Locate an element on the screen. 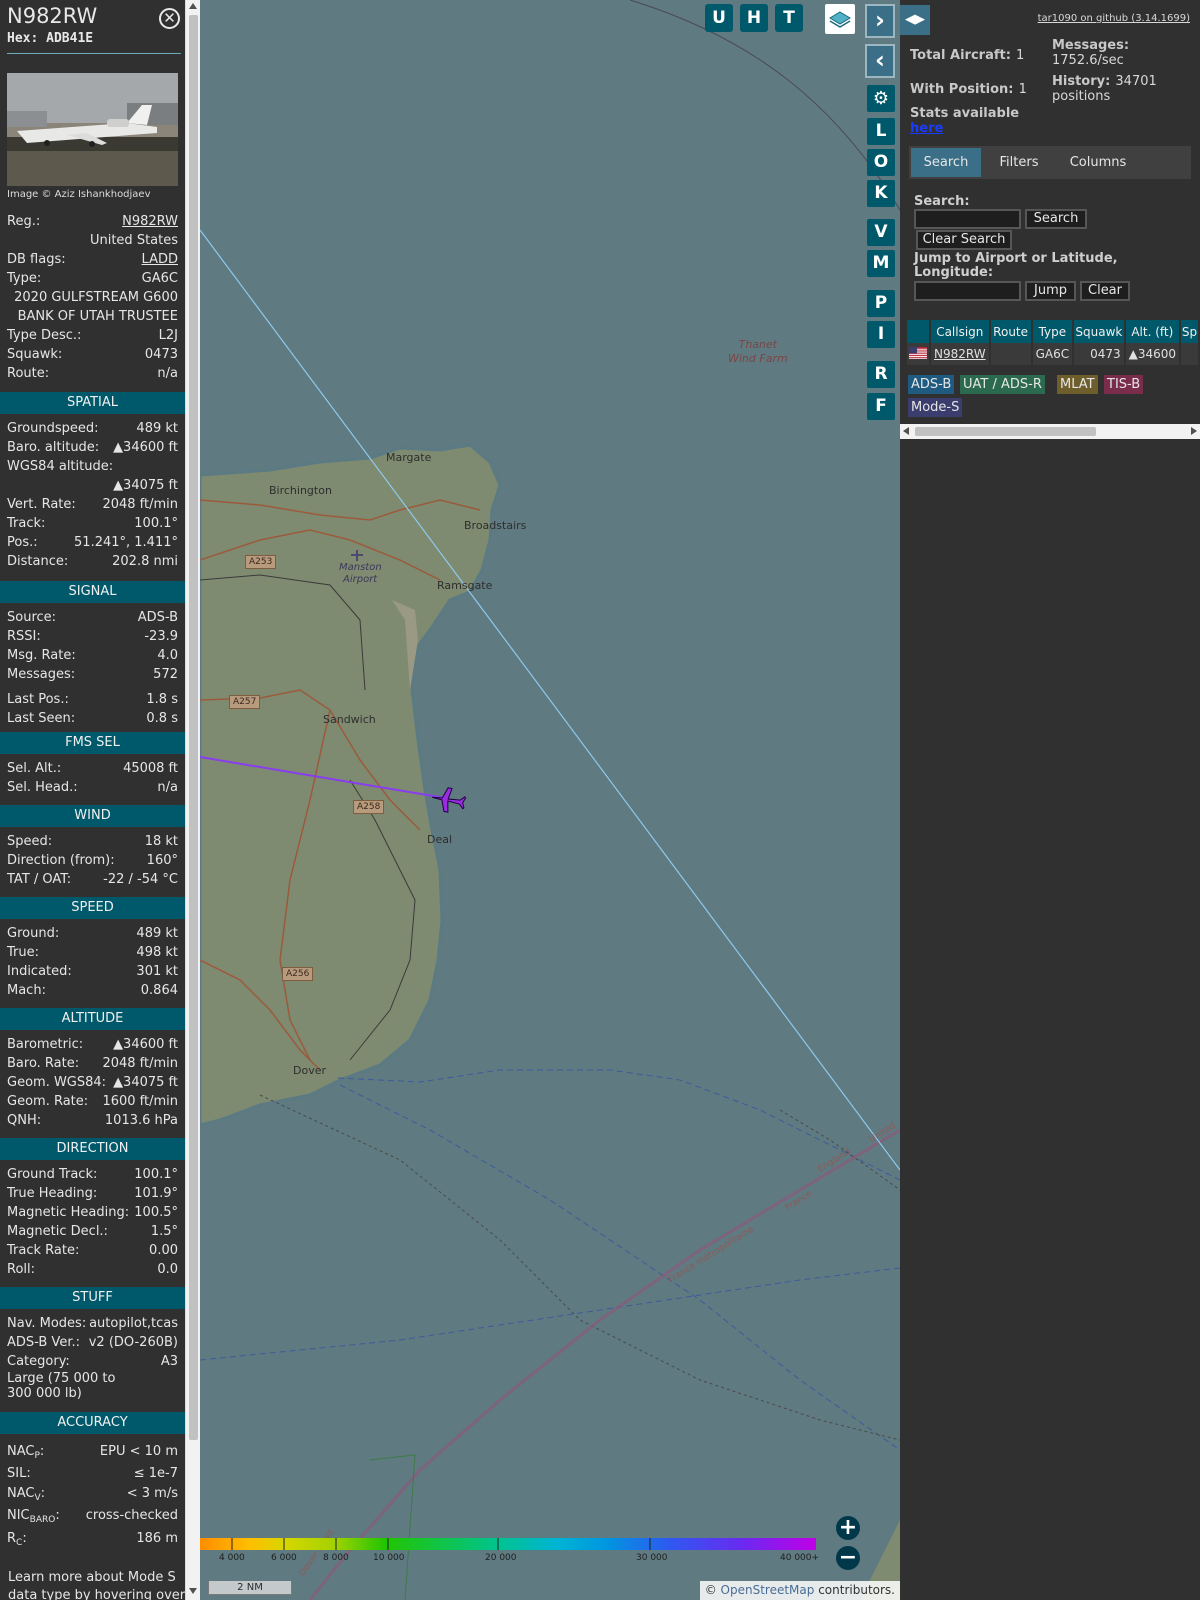 The width and height of the screenshot is (1200, 1600). signal-row: Last Seen: 0.8 s is located at coordinates (92, 718).